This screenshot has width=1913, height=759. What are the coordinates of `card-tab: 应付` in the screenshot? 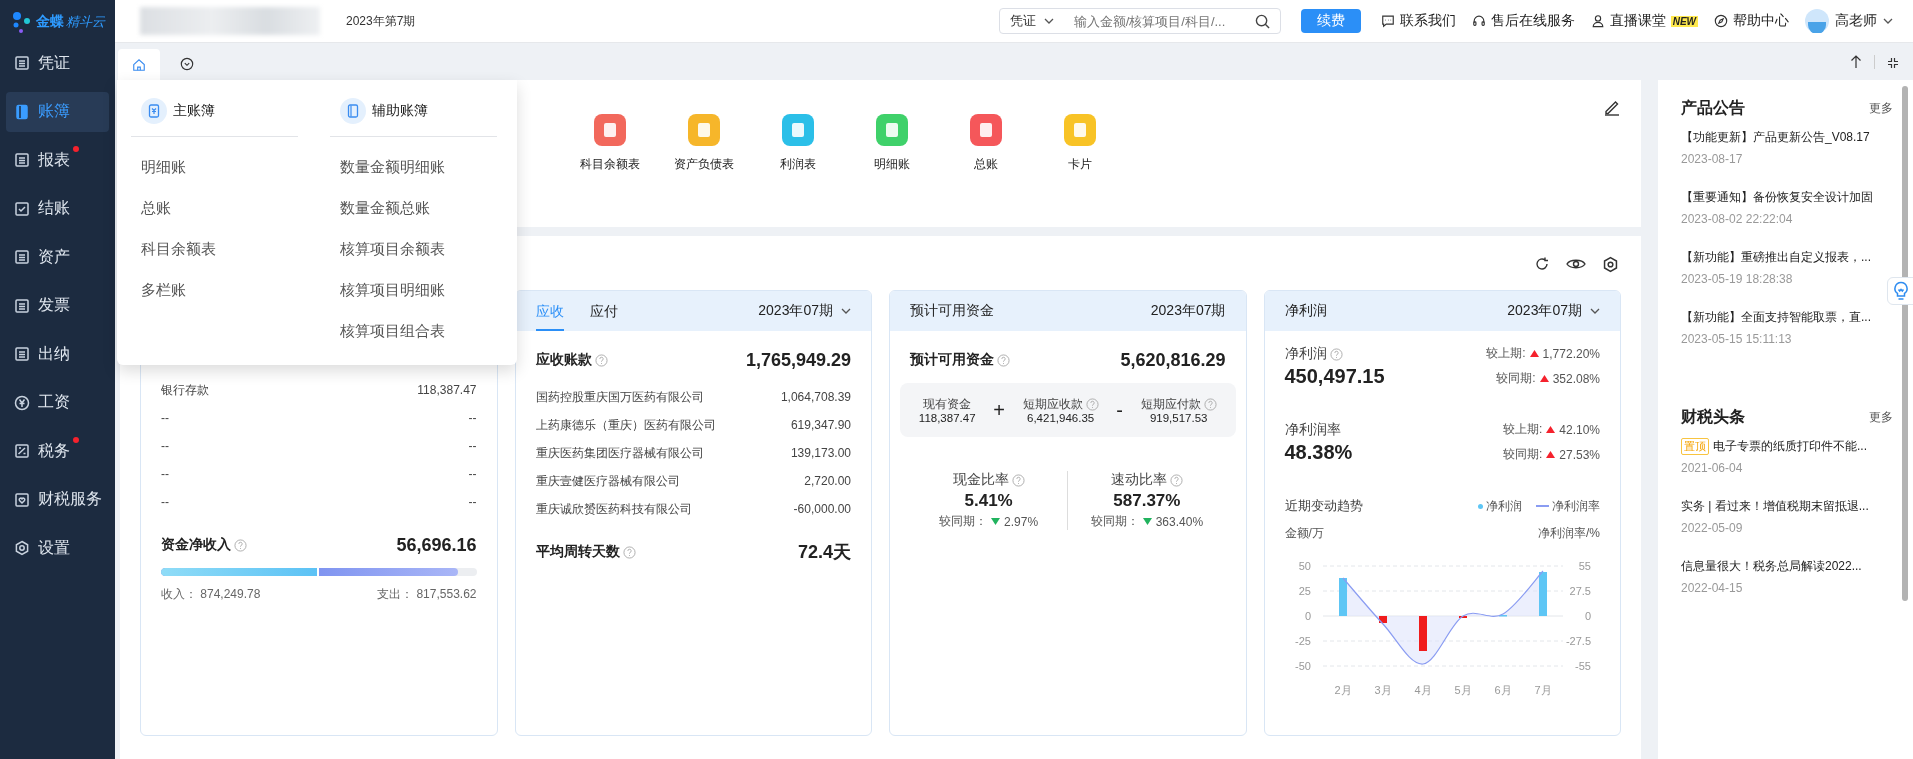 It's located at (603, 311).